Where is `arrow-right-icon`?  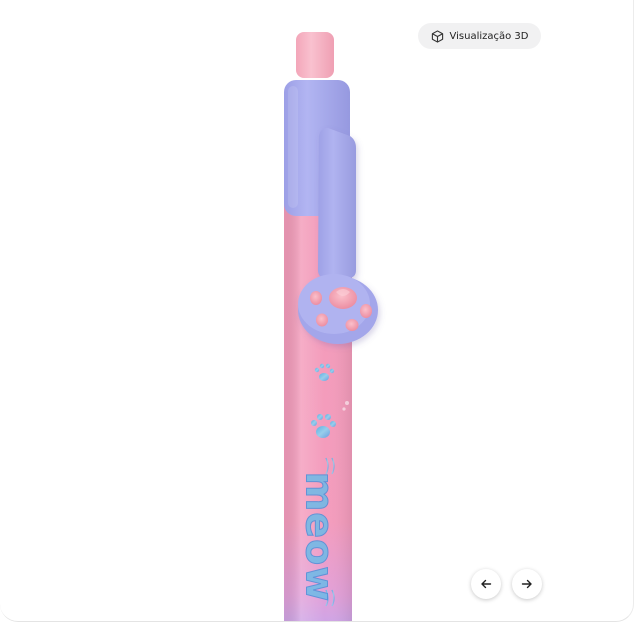
arrow-right-icon is located at coordinates (527, 584).